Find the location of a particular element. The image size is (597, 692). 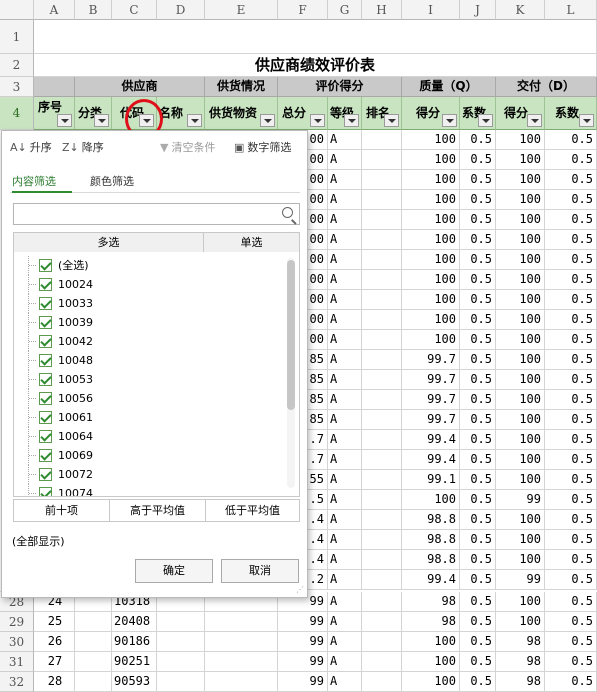

group-header-supplier: 供应商 is located at coordinates (140, 87).